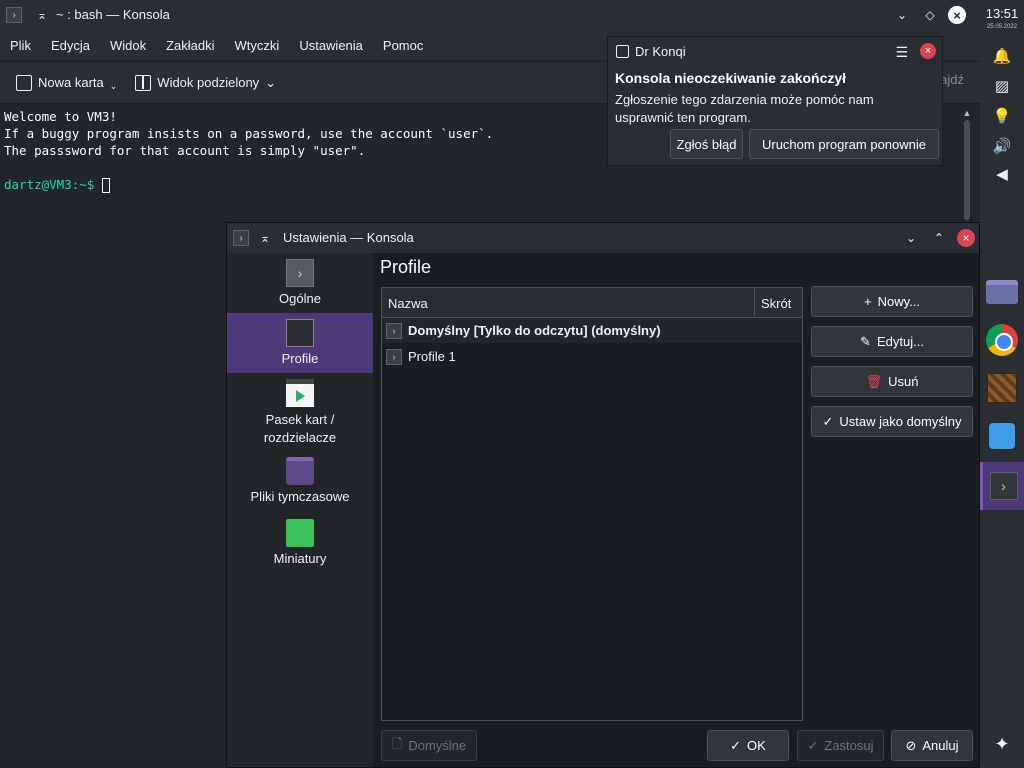 The image size is (1024, 768). What do you see at coordinates (190, 45) in the screenshot?
I see `menu-bookmarks: Zakładki` at bounding box center [190, 45].